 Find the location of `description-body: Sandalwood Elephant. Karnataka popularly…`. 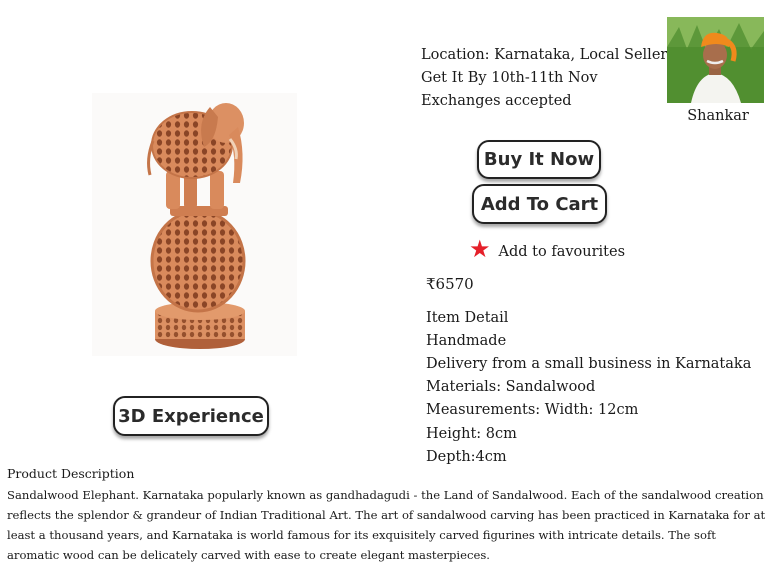

description-body: Sandalwood Elephant. Karnataka popularly… is located at coordinates (386, 525).